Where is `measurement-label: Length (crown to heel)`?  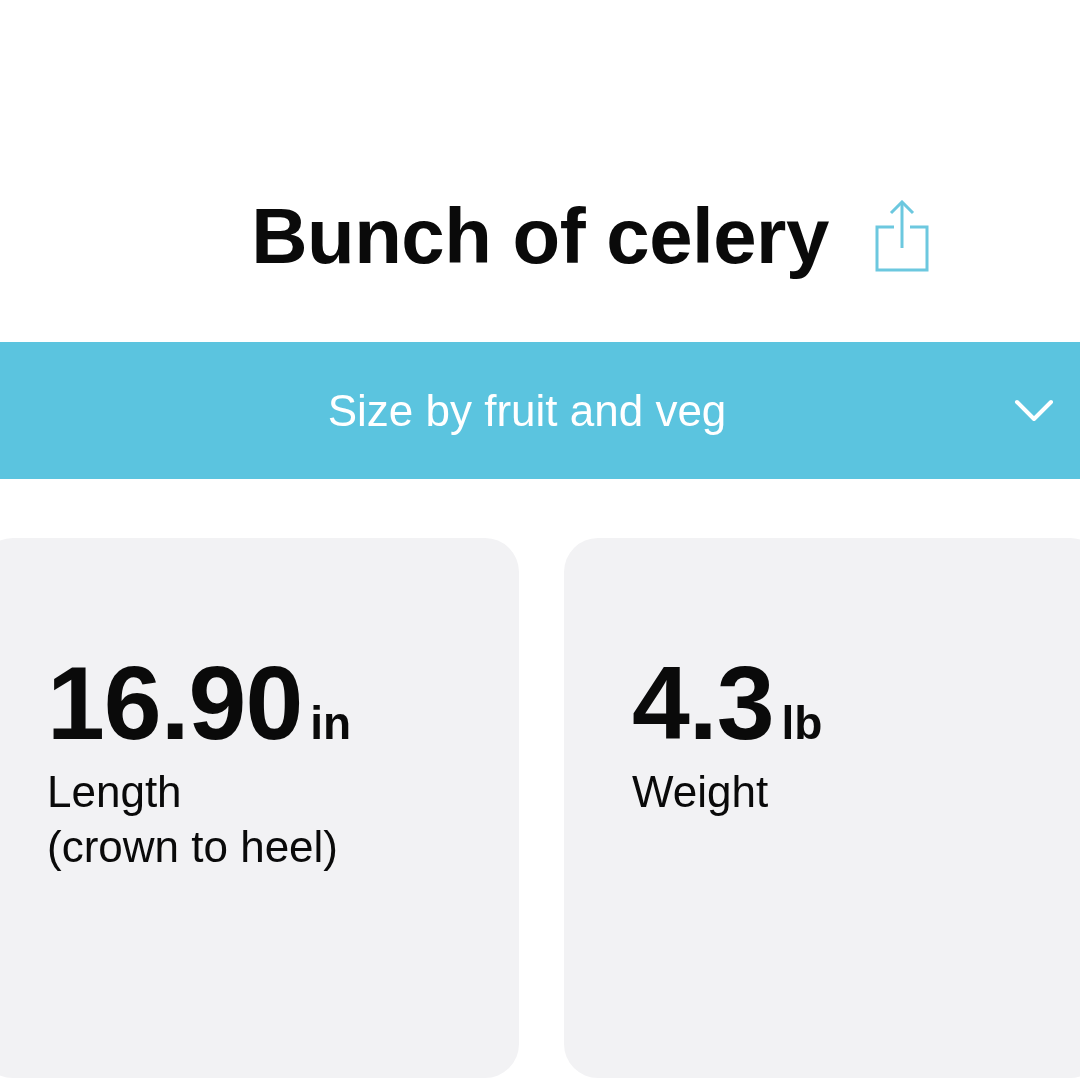
measurement-label: Length (crown to heel) is located at coordinates (192, 819).